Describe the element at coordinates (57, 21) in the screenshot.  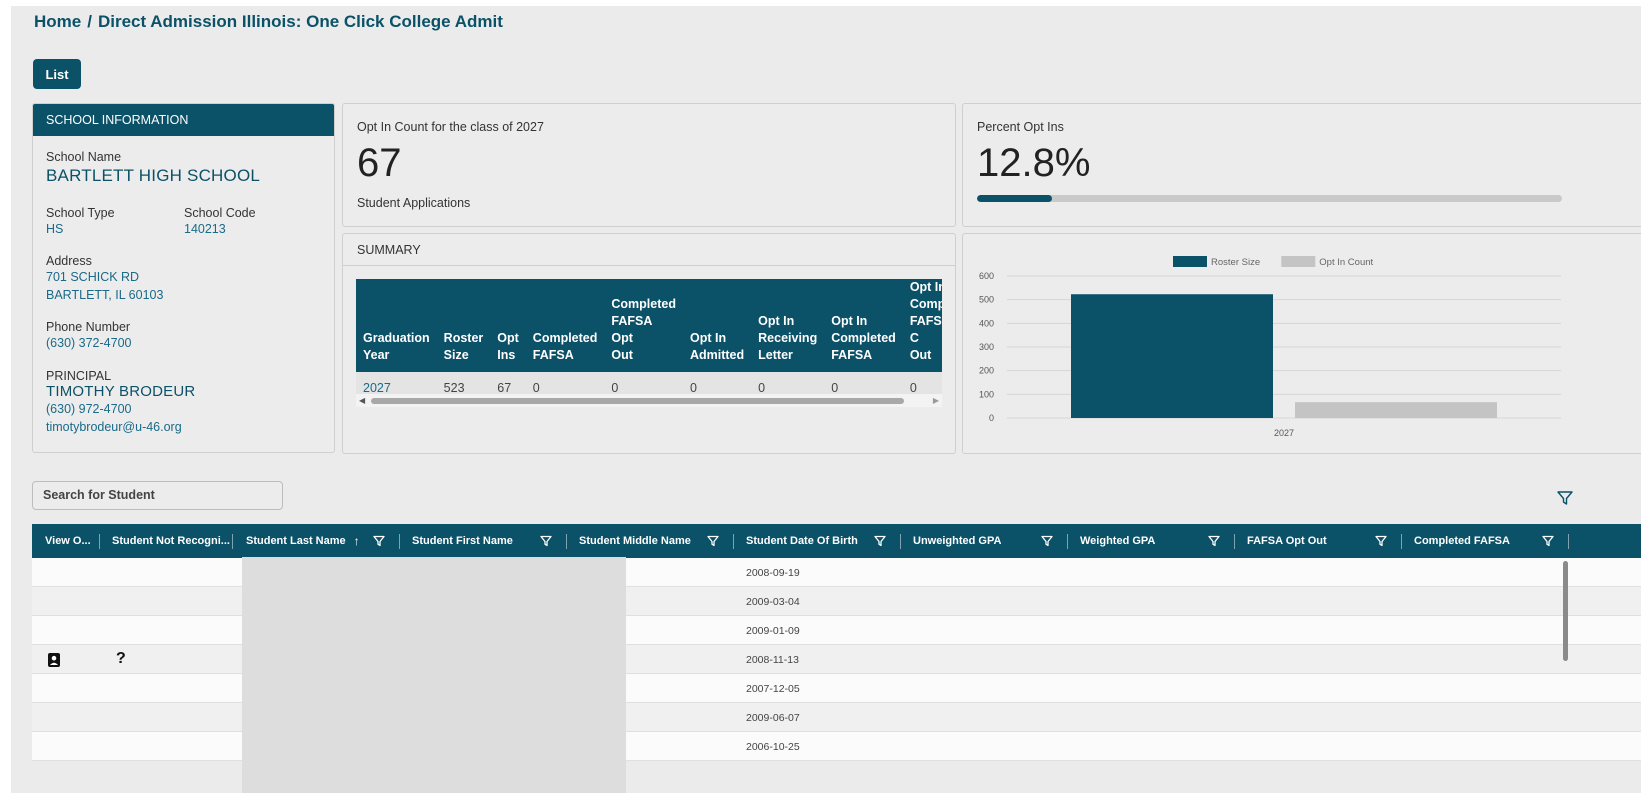
I see `breadcrumb-home-link: Home` at that location.